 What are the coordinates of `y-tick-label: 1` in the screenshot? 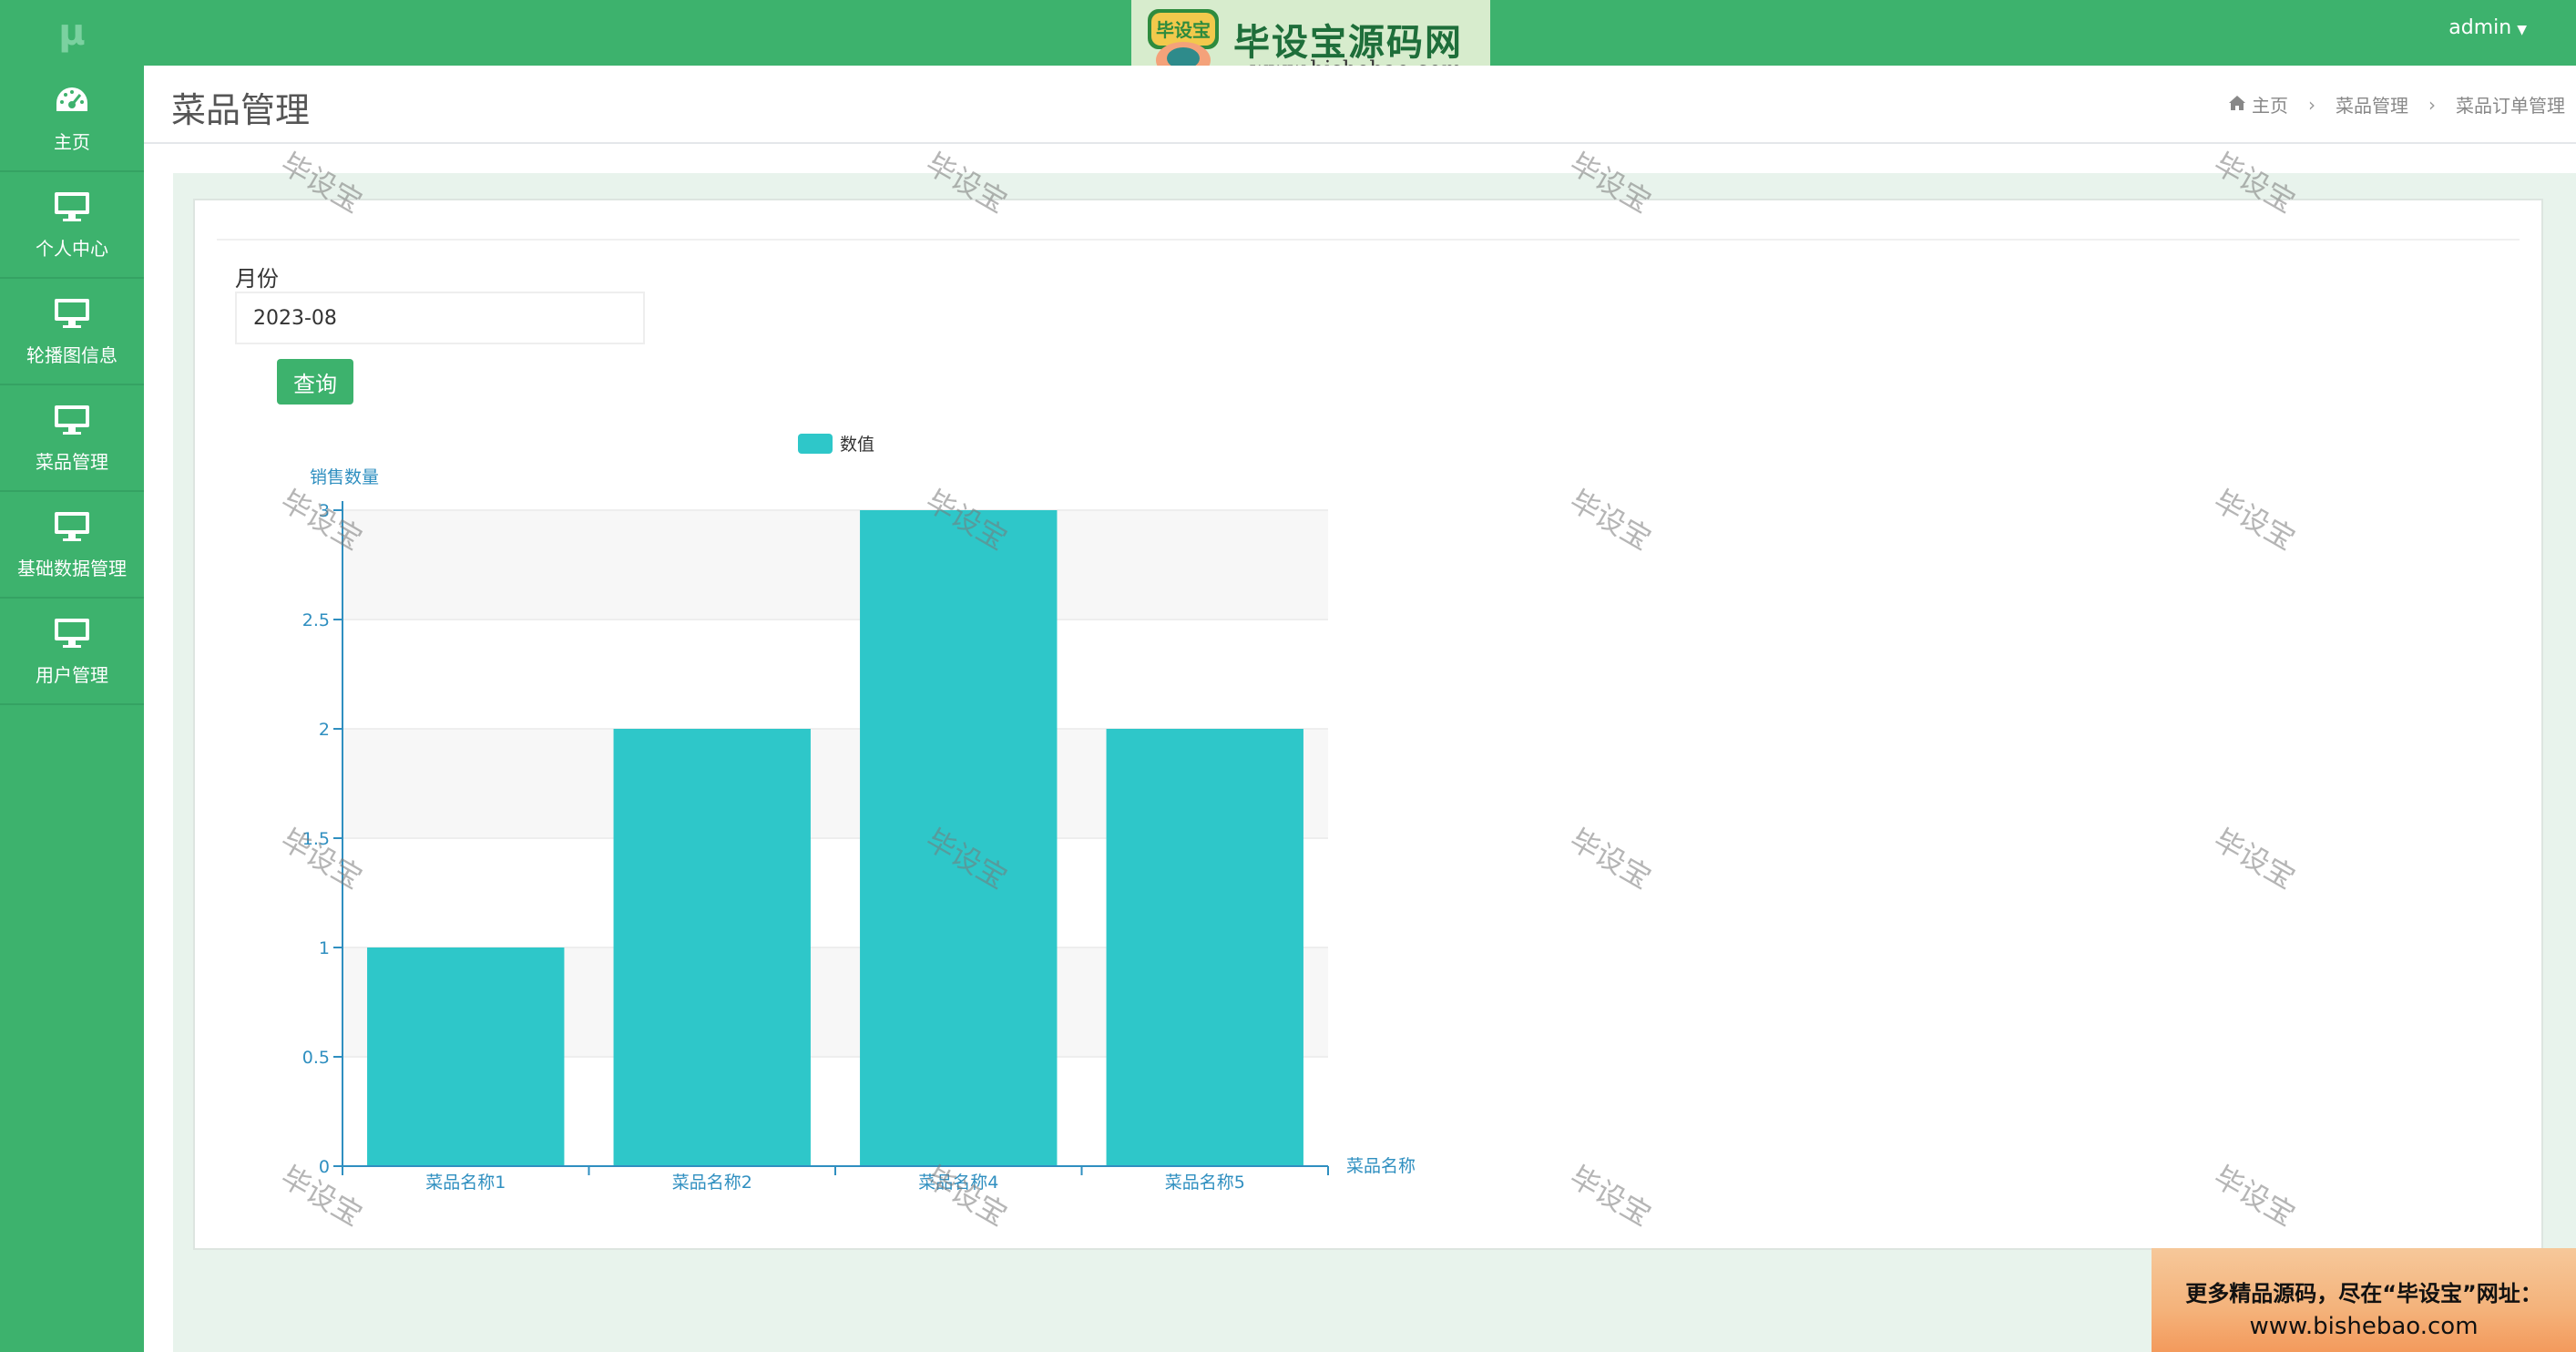 It's located at (324, 948).